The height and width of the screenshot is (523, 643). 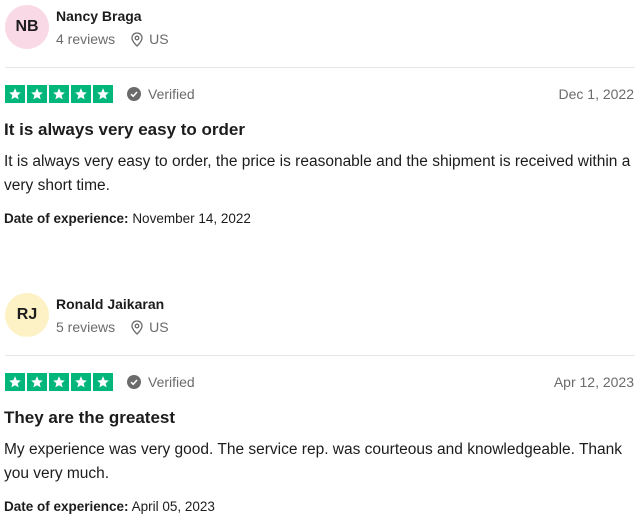 What do you see at coordinates (86, 39) in the screenshot?
I see `review-count: 4 reviews` at bounding box center [86, 39].